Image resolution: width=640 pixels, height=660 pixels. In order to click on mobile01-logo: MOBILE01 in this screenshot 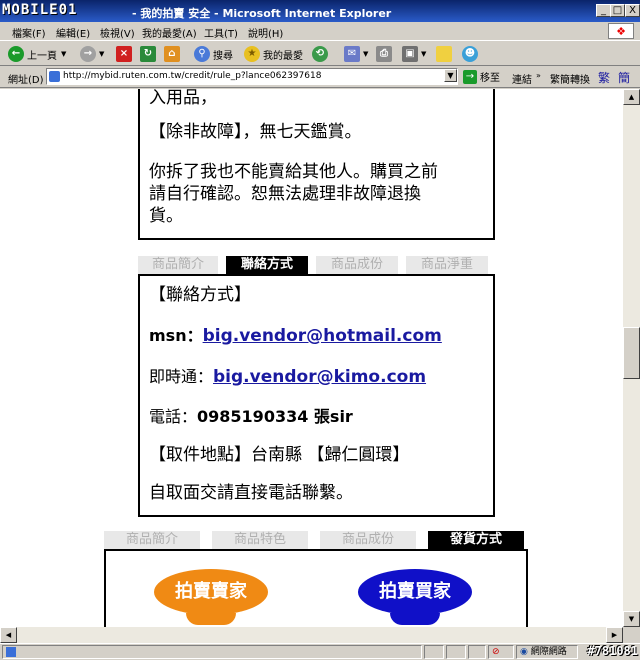, I will do `click(40, 10)`.